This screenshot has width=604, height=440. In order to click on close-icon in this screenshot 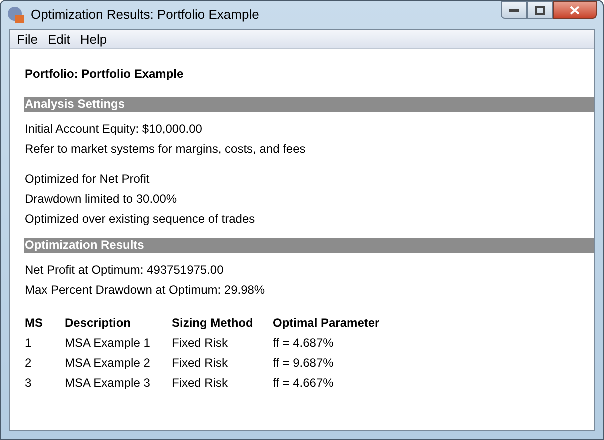, I will do `click(575, 10)`.